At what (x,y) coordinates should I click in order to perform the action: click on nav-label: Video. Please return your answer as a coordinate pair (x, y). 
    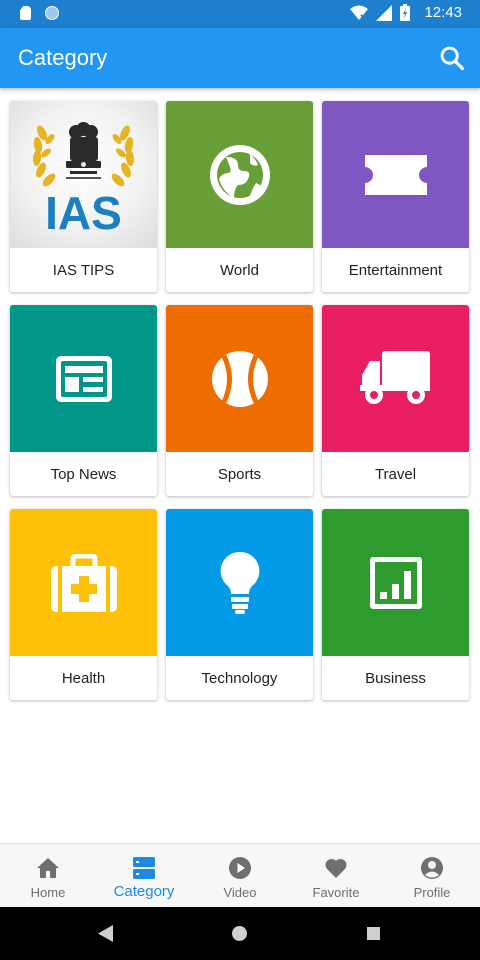
    Looking at the image, I should click on (240, 892).